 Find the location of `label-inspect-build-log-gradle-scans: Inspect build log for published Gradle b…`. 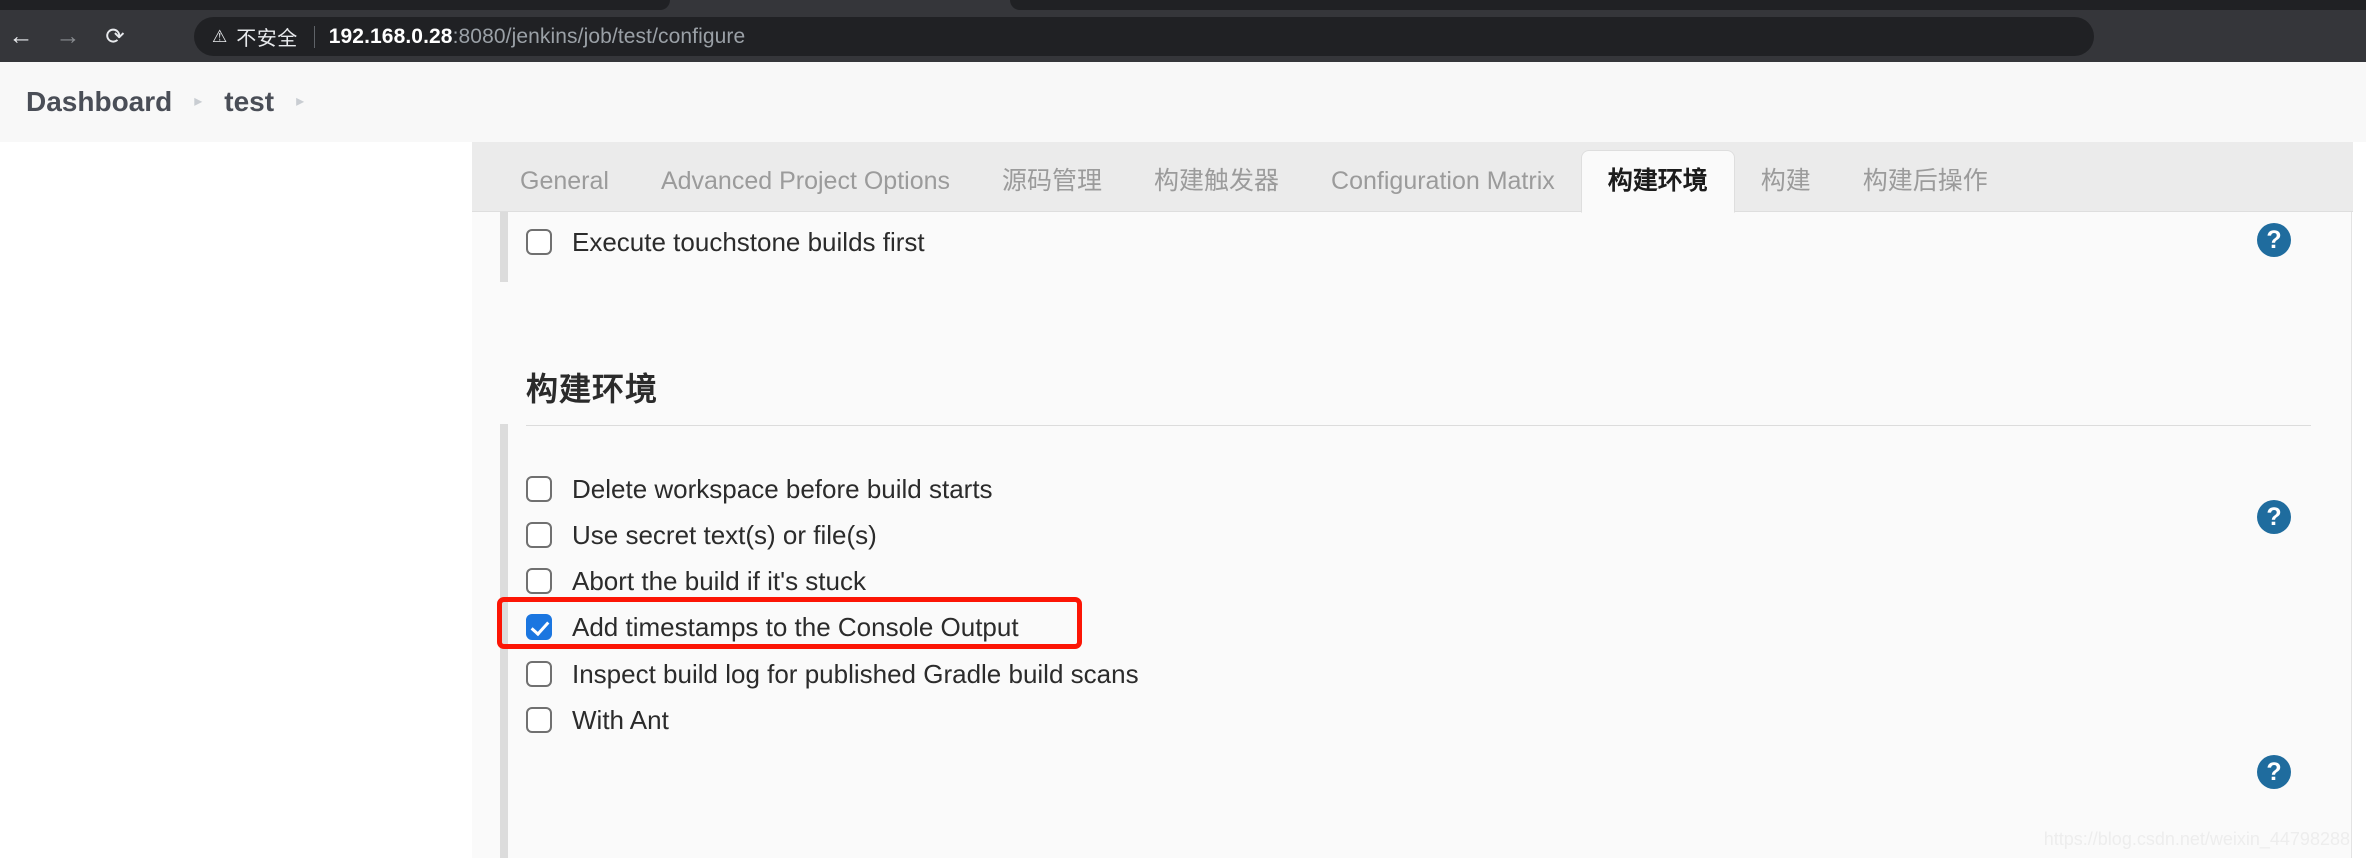

label-inspect-build-log-gradle-scans: Inspect build log for published Gradle b… is located at coordinates (855, 674).